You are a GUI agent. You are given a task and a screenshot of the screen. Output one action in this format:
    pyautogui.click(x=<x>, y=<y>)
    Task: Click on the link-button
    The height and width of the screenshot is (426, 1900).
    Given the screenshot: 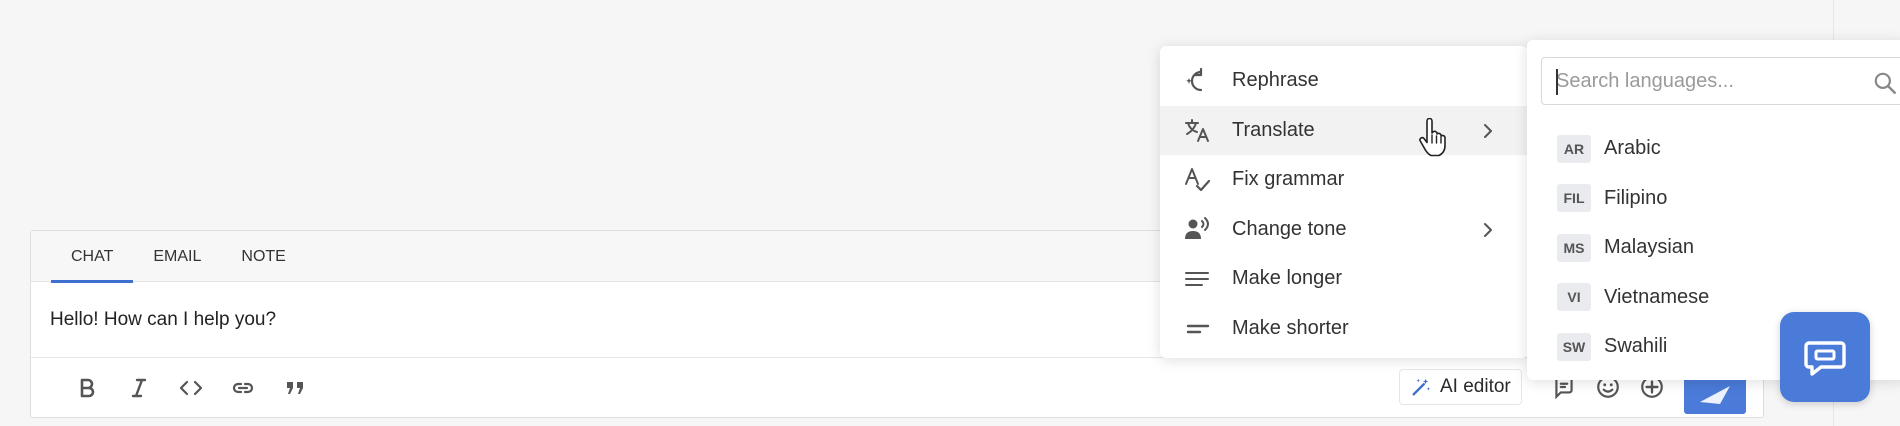 What is the action you would take?
    pyautogui.click(x=243, y=388)
    